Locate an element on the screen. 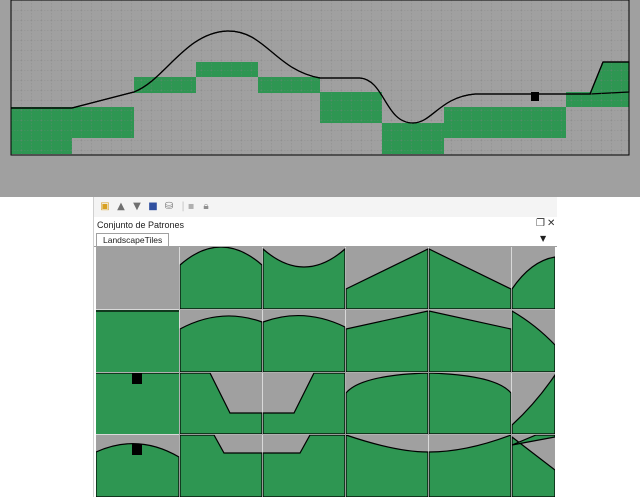 This screenshot has height=497, width=640. tile-r1c1 is located at coordinates (137, 278).